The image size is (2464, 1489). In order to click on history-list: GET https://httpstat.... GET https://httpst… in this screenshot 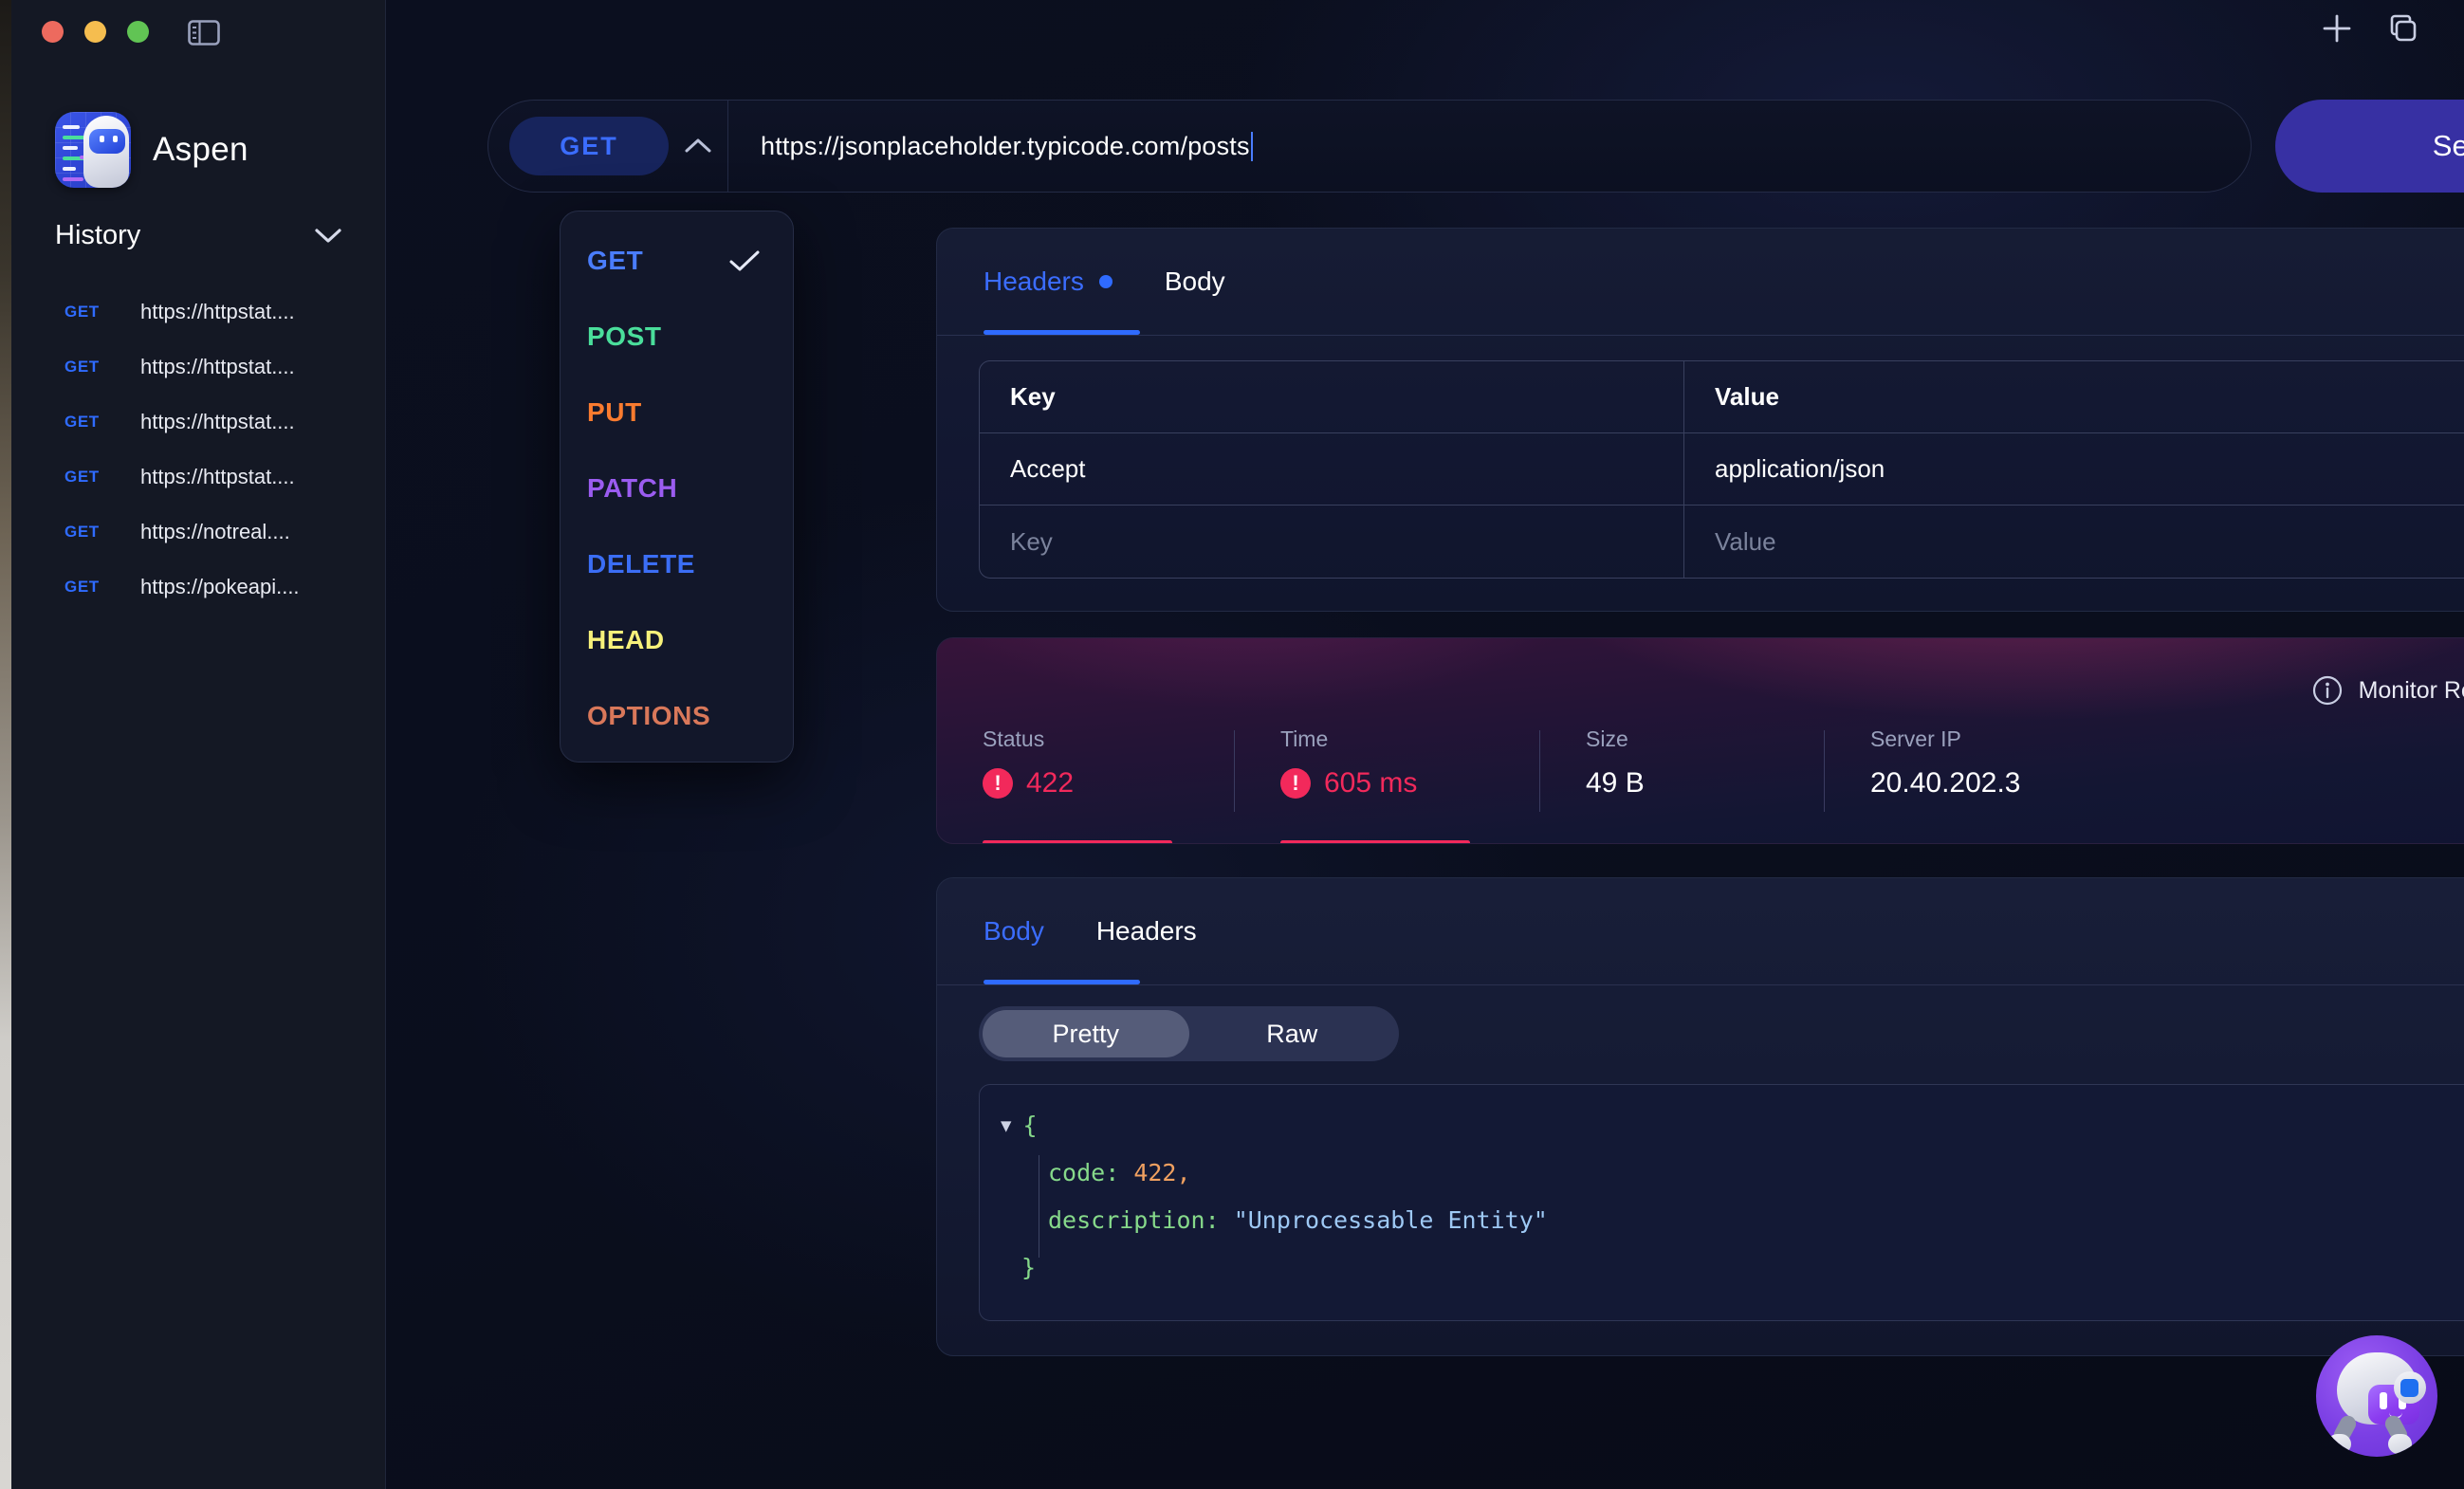, I will do `click(198, 450)`.